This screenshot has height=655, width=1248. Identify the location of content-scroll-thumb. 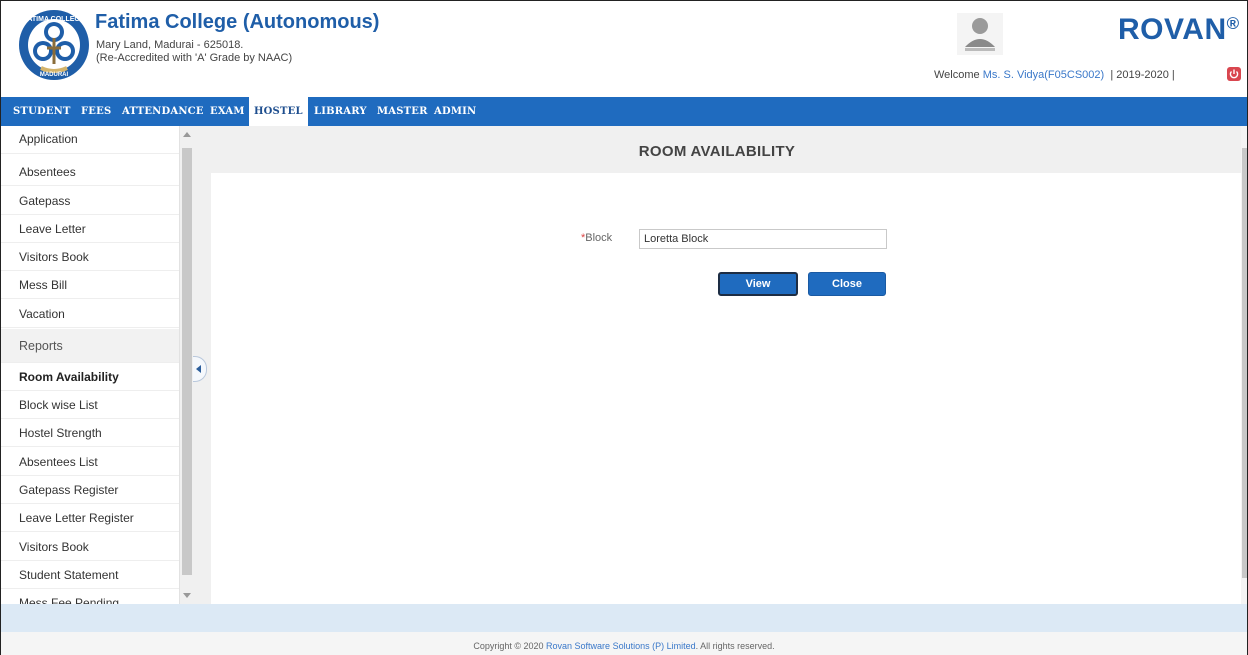
(1244, 363).